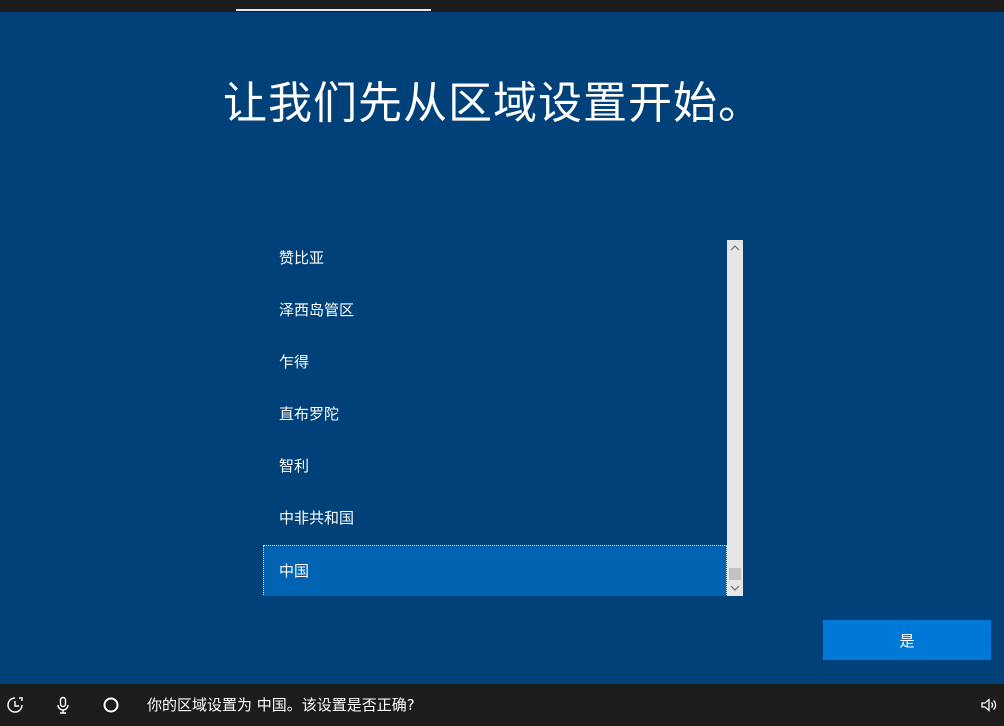 The height and width of the screenshot is (726, 1004). Describe the element at coordinates (495, 262) in the screenshot. I see `list-item-zambia: 赞比亚` at that location.